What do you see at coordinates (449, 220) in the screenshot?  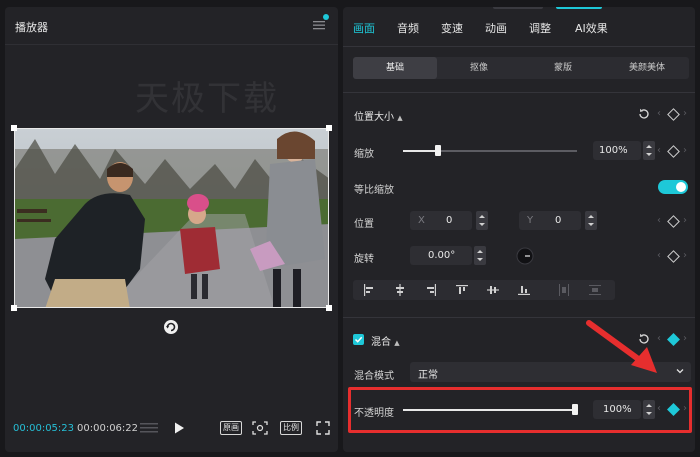 I see `x-value: 0` at bounding box center [449, 220].